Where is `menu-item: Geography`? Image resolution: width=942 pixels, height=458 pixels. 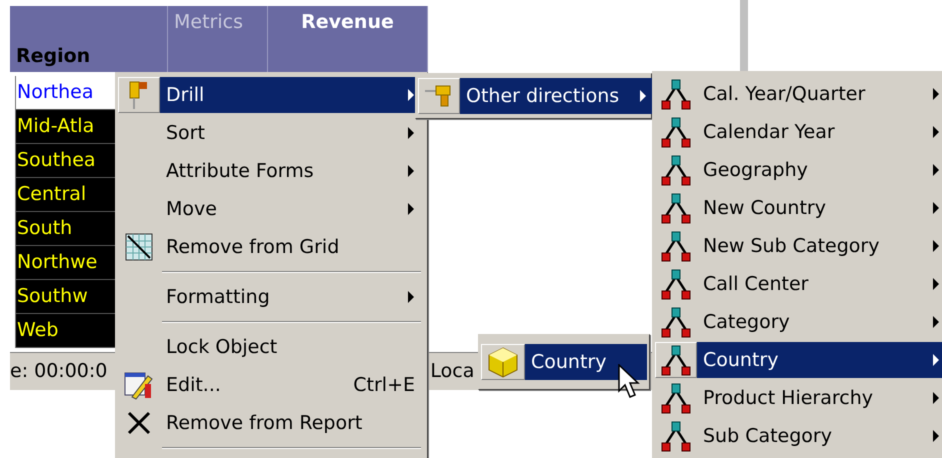 menu-item: Geography is located at coordinates (798, 170).